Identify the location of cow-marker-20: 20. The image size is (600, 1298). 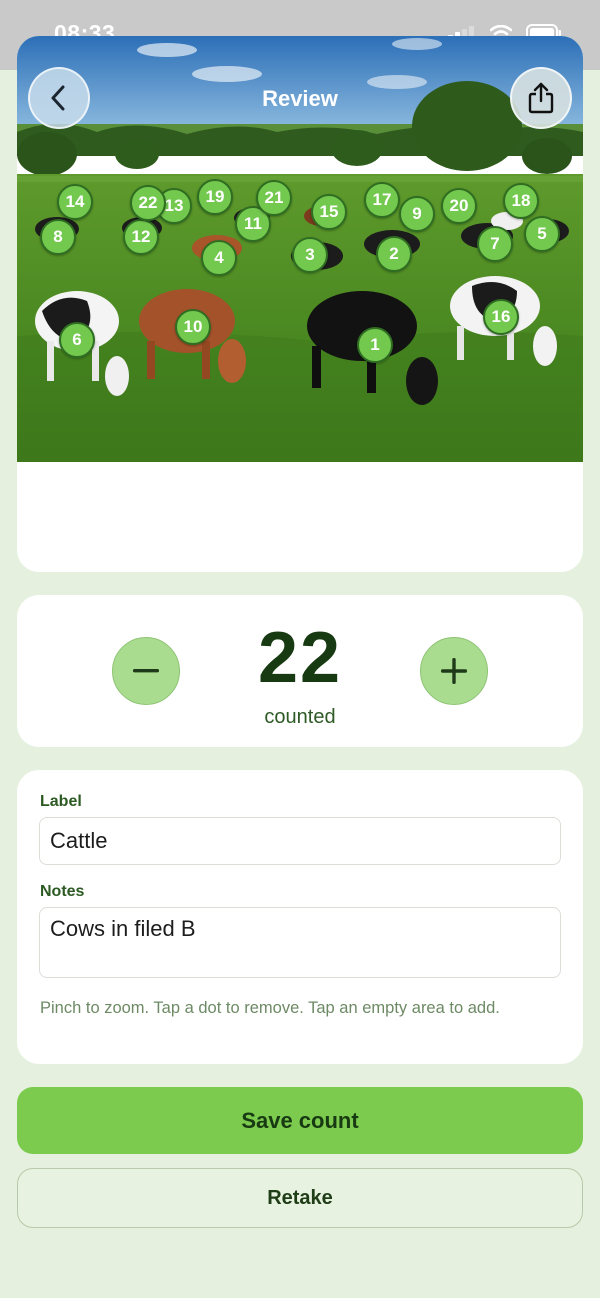
(459, 206).